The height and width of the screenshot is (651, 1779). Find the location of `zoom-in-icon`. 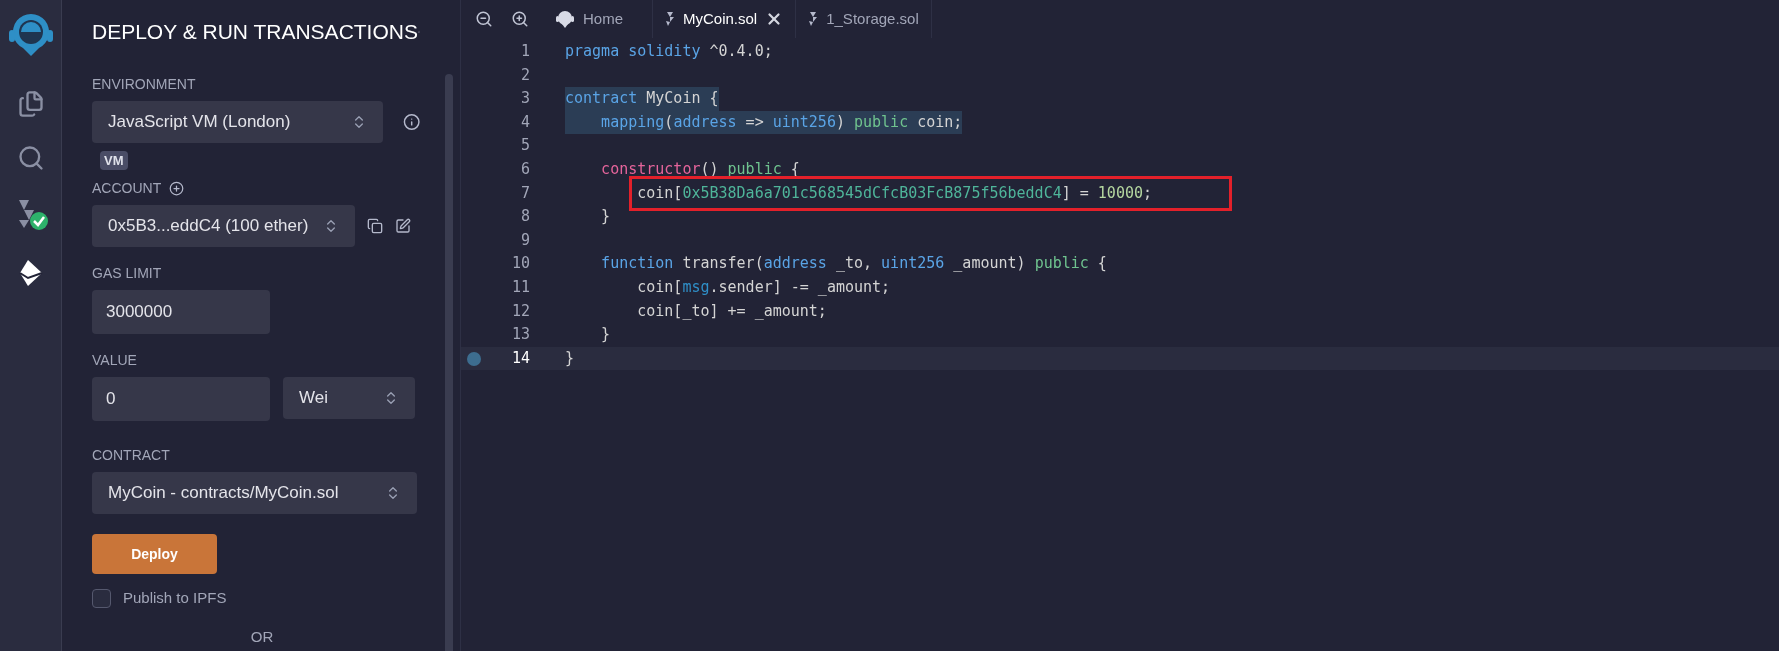

zoom-in-icon is located at coordinates (520, 19).